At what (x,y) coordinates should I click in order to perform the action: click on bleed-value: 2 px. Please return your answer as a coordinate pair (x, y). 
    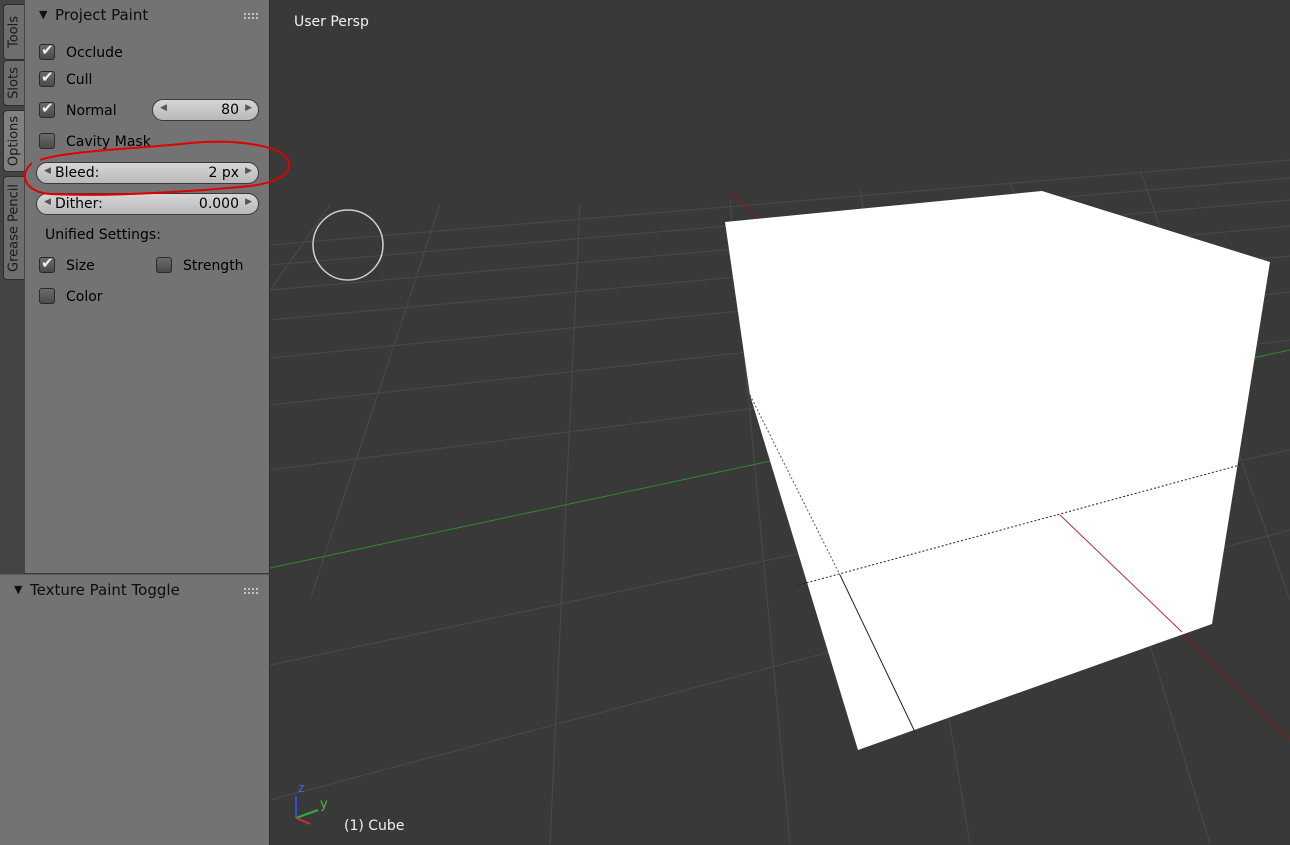
    Looking at the image, I should click on (223, 173).